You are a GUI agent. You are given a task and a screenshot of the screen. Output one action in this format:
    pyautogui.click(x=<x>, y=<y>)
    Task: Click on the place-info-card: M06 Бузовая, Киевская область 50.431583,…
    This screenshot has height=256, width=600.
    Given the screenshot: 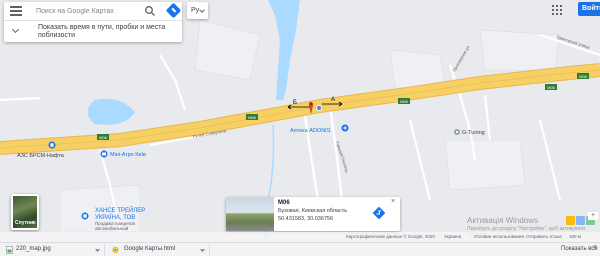 What is the action you would take?
    pyautogui.click(x=313, y=214)
    